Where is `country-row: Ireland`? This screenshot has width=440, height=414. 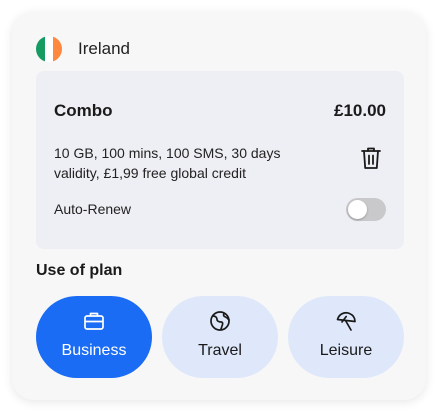
country-row: Ireland is located at coordinates (83, 49).